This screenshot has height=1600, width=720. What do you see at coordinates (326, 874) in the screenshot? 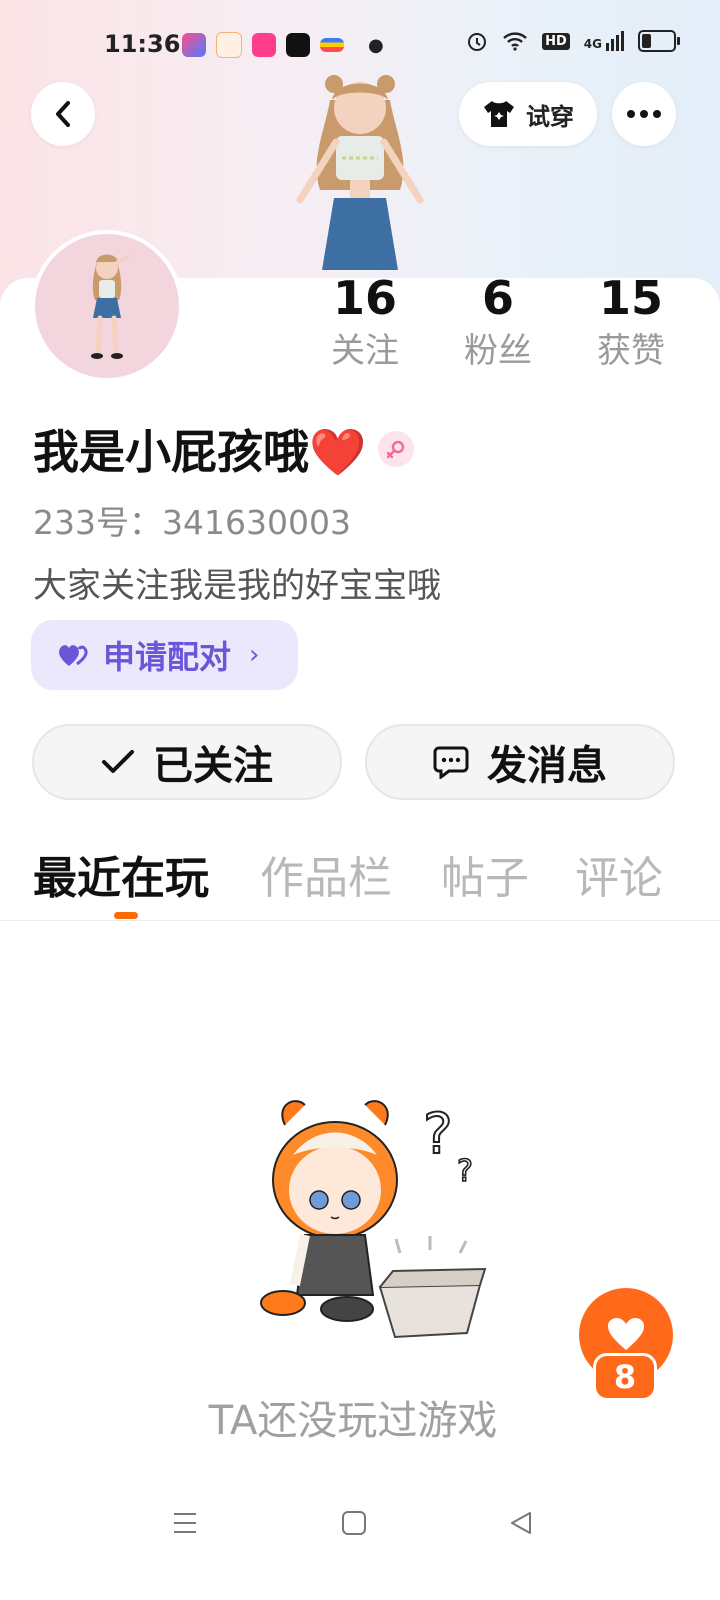
I see `tab-works: 作品栏` at bounding box center [326, 874].